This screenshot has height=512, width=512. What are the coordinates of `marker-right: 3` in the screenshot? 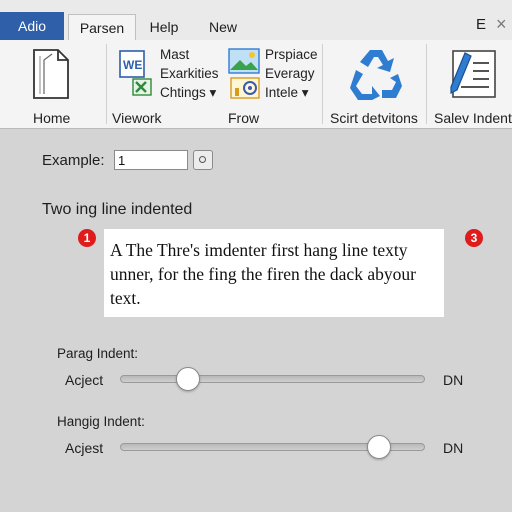 It's located at (474, 238).